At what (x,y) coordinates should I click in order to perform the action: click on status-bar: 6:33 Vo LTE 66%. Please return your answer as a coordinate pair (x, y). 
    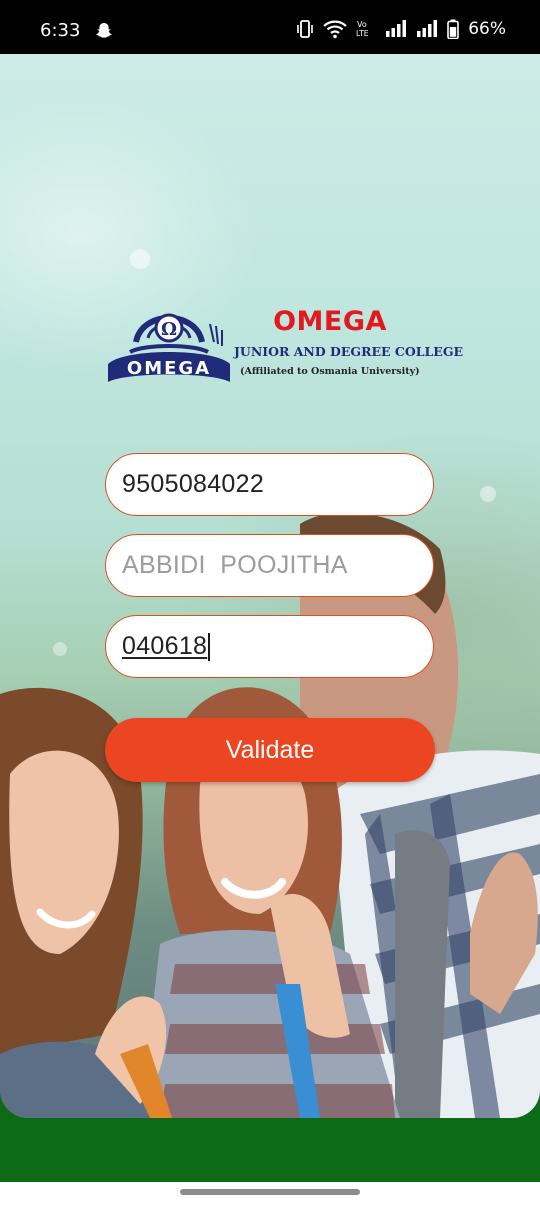
    Looking at the image, I should click on (270, 27).